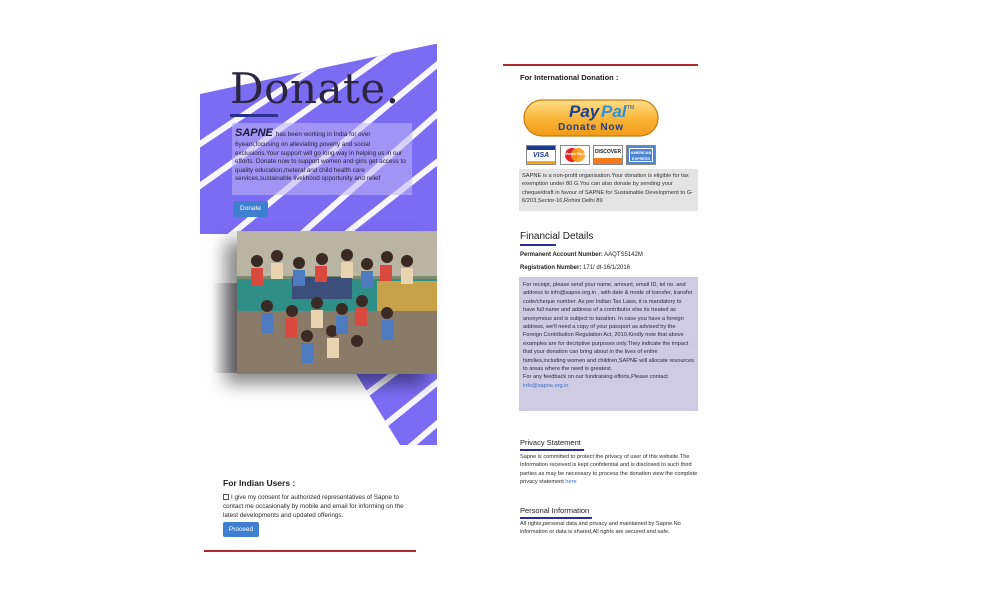  I want to click on paypal-donate-button: Pay Pal TM Donate Now, so click(591, 118).